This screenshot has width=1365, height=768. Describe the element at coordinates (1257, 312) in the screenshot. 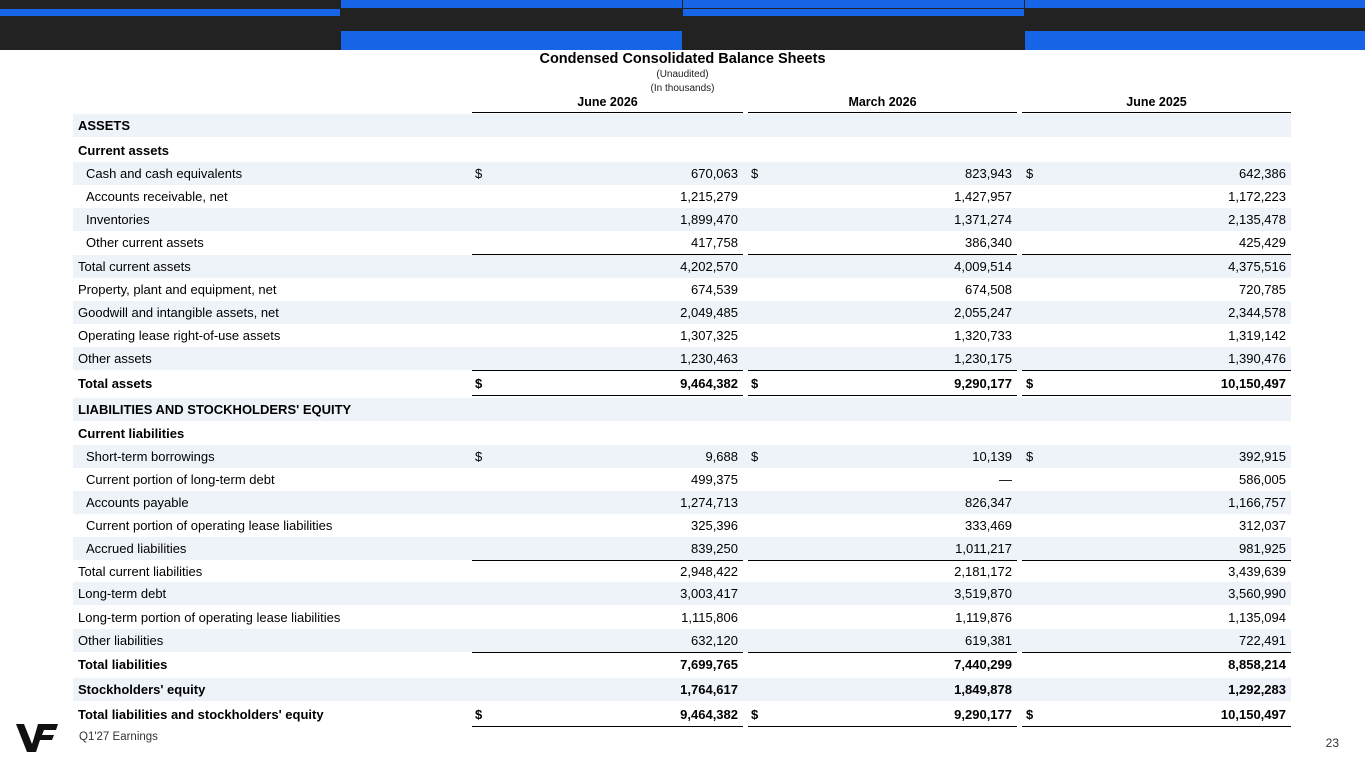

I see `cell-value: 2,344,578` at that location.